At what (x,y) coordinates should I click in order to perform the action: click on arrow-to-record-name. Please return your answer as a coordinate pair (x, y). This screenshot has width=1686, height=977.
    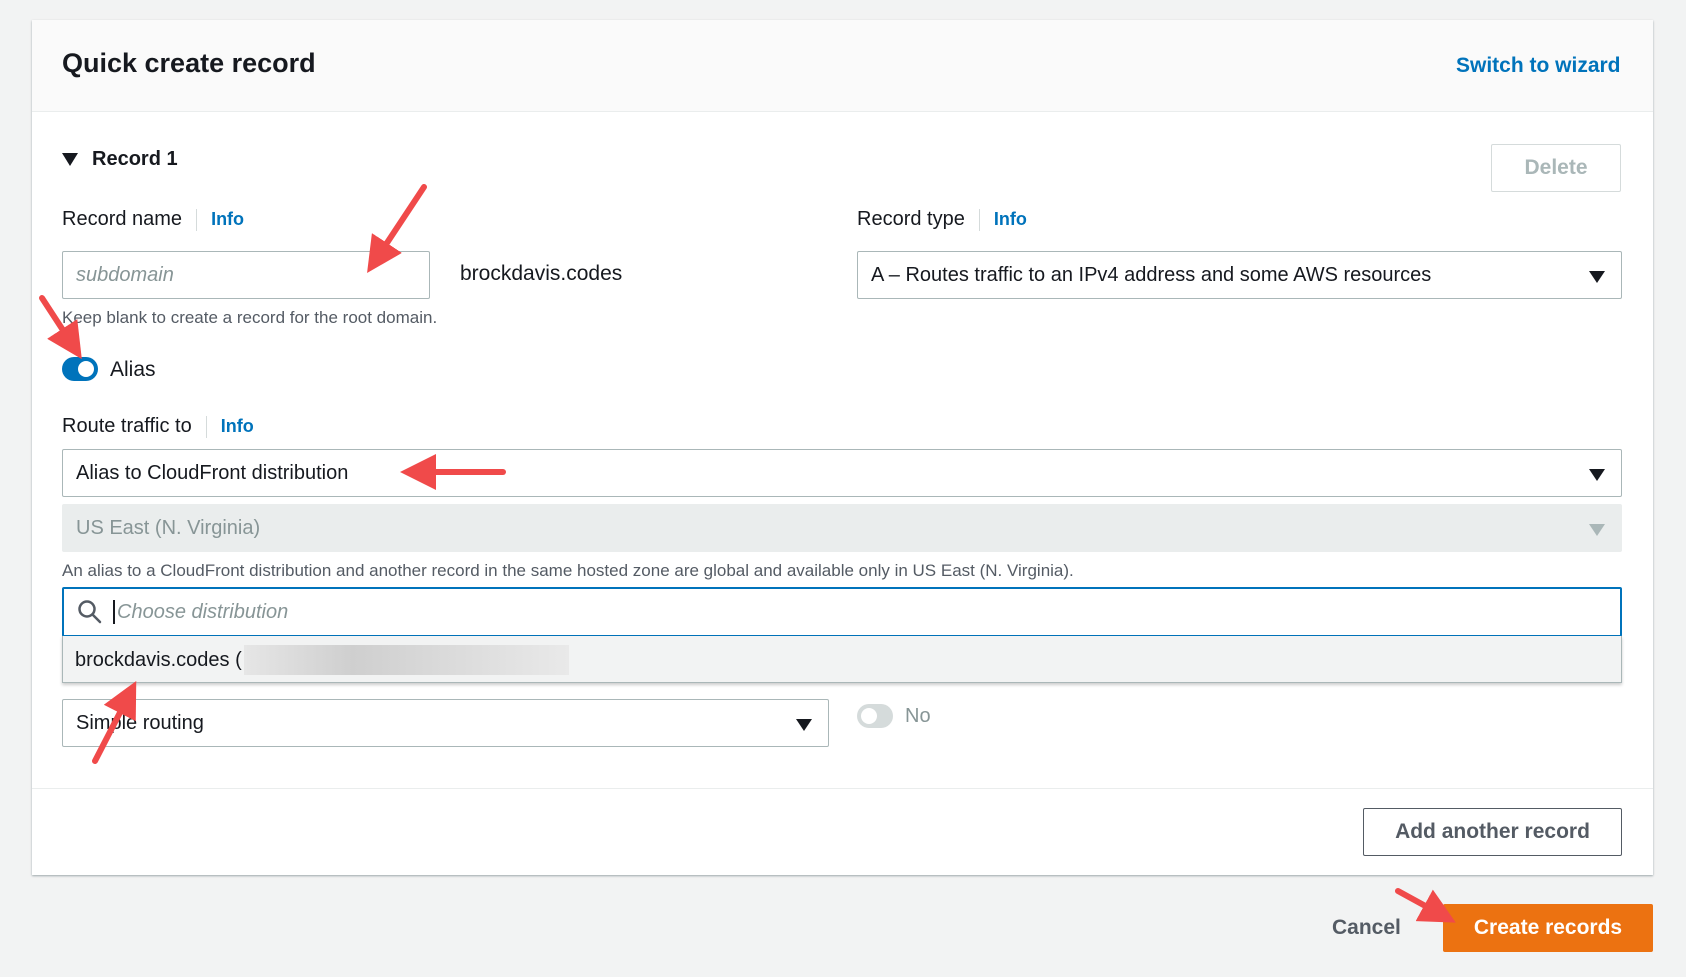
    Looking at the image, I should click on (397, 229).